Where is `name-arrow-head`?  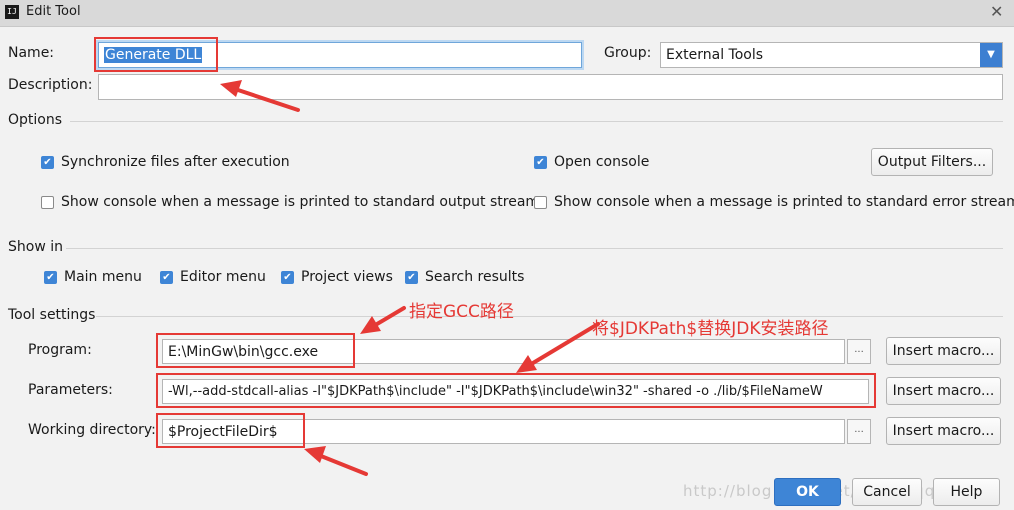
name-arrow-head is located at coordinates (231, 88).